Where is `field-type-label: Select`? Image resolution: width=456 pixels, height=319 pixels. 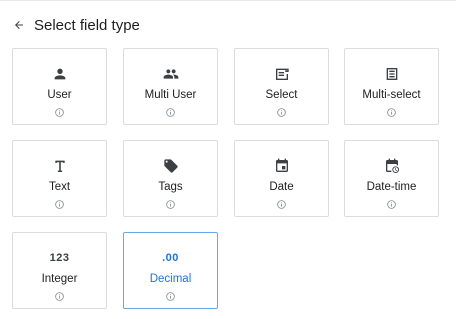 field-type-label: Select is located at coordinates (281, 95).